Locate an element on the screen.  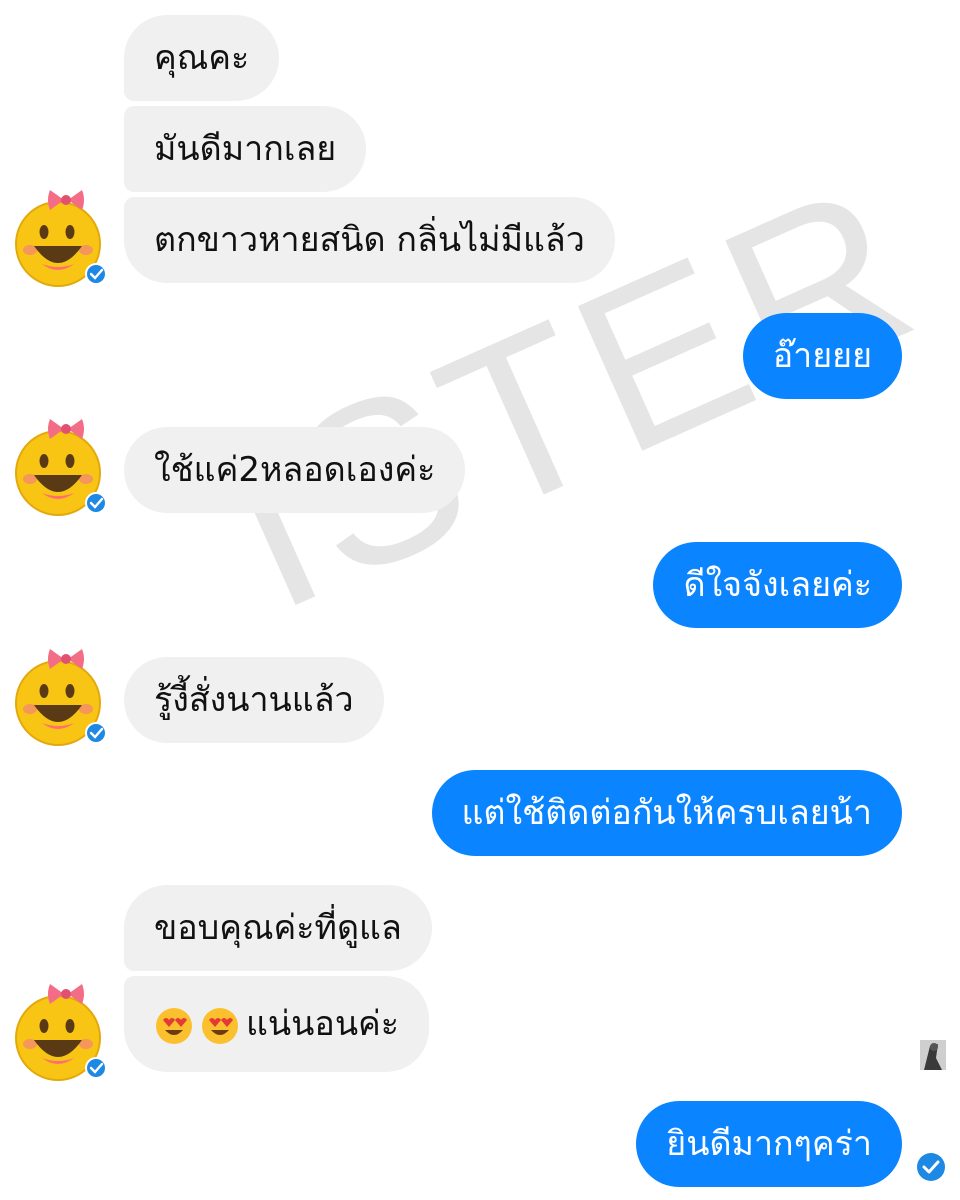
incoming-message: แน่นอนค่ะ is located at coordinates (277, 1024).